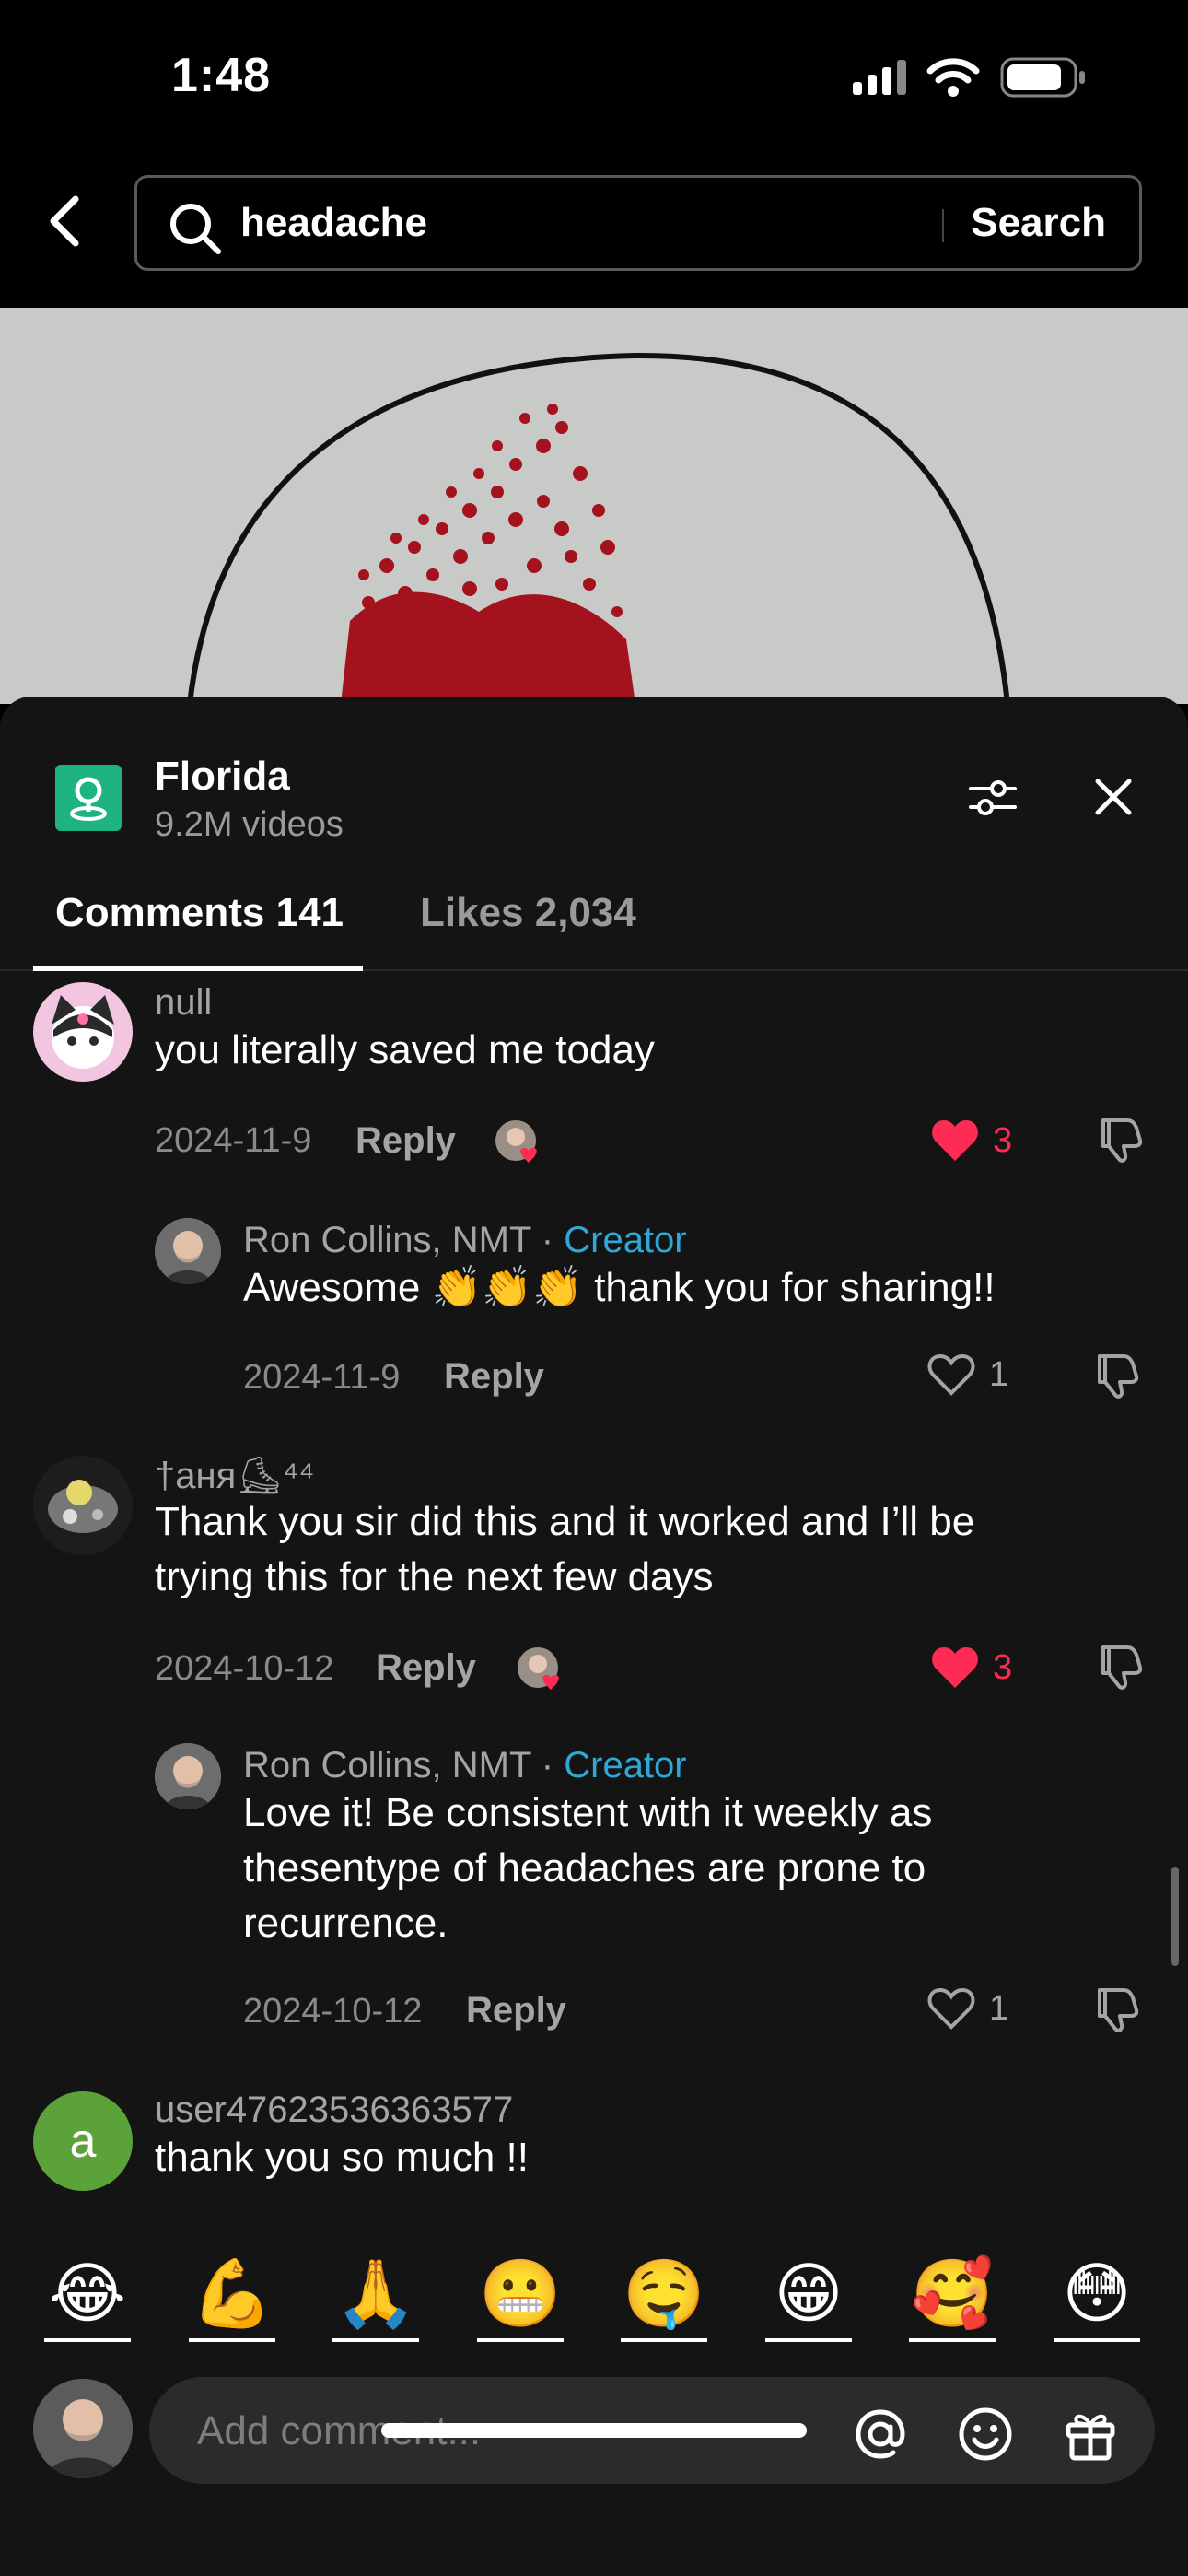  I want to click on avatar: a, so click(83, 2141).